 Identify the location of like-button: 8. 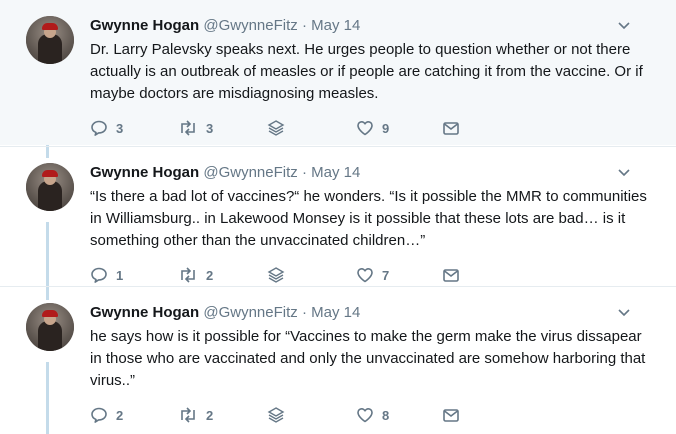
(372, 415).